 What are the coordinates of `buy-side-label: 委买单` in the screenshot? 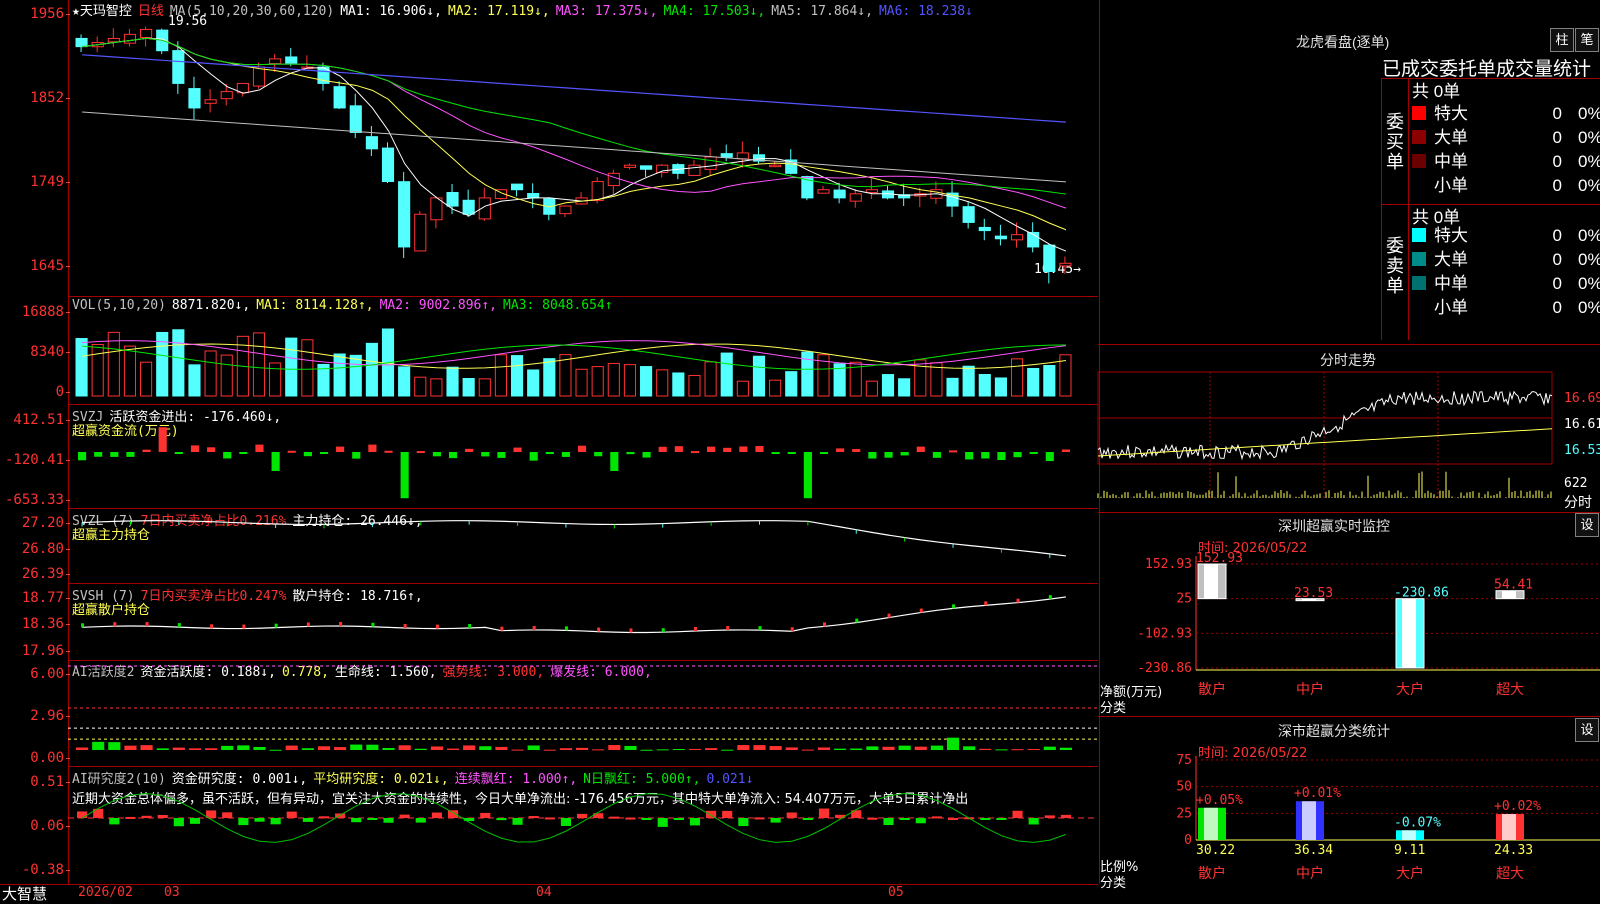 It's located at (1395, 142).